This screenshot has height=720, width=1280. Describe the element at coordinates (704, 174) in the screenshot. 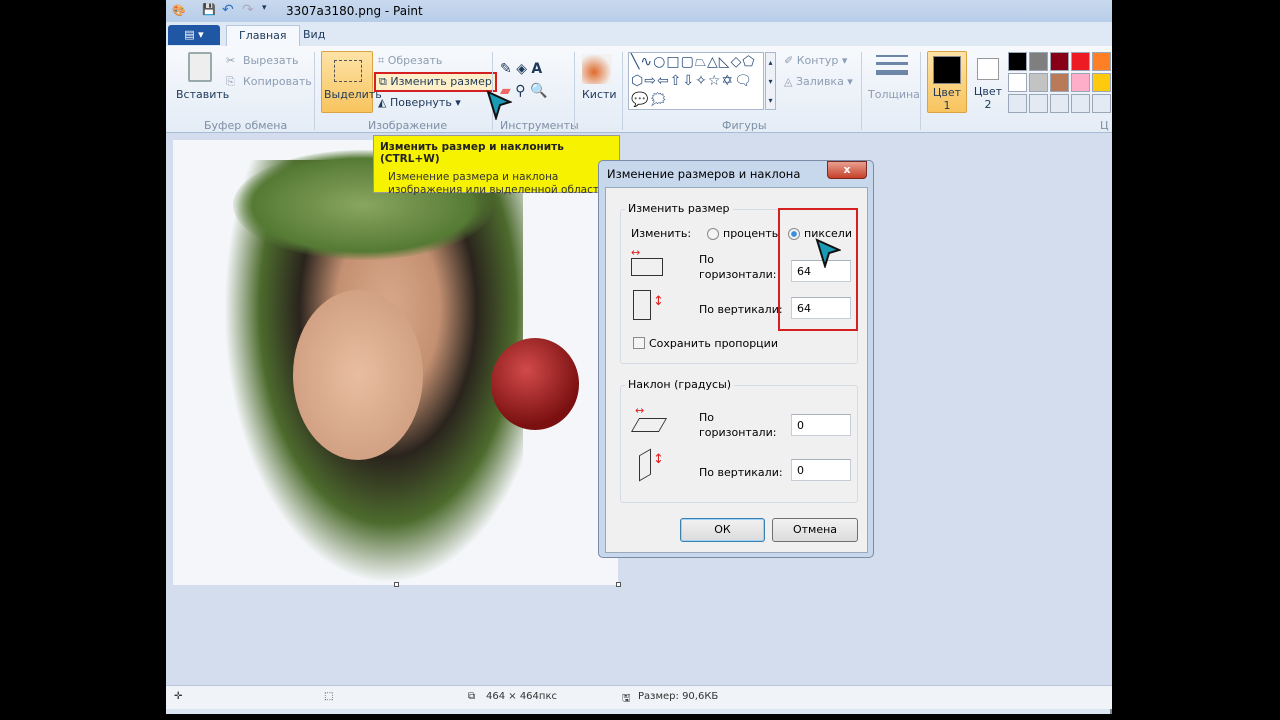

I see `dialog-title: Изменение размеров и наклона` at that location.